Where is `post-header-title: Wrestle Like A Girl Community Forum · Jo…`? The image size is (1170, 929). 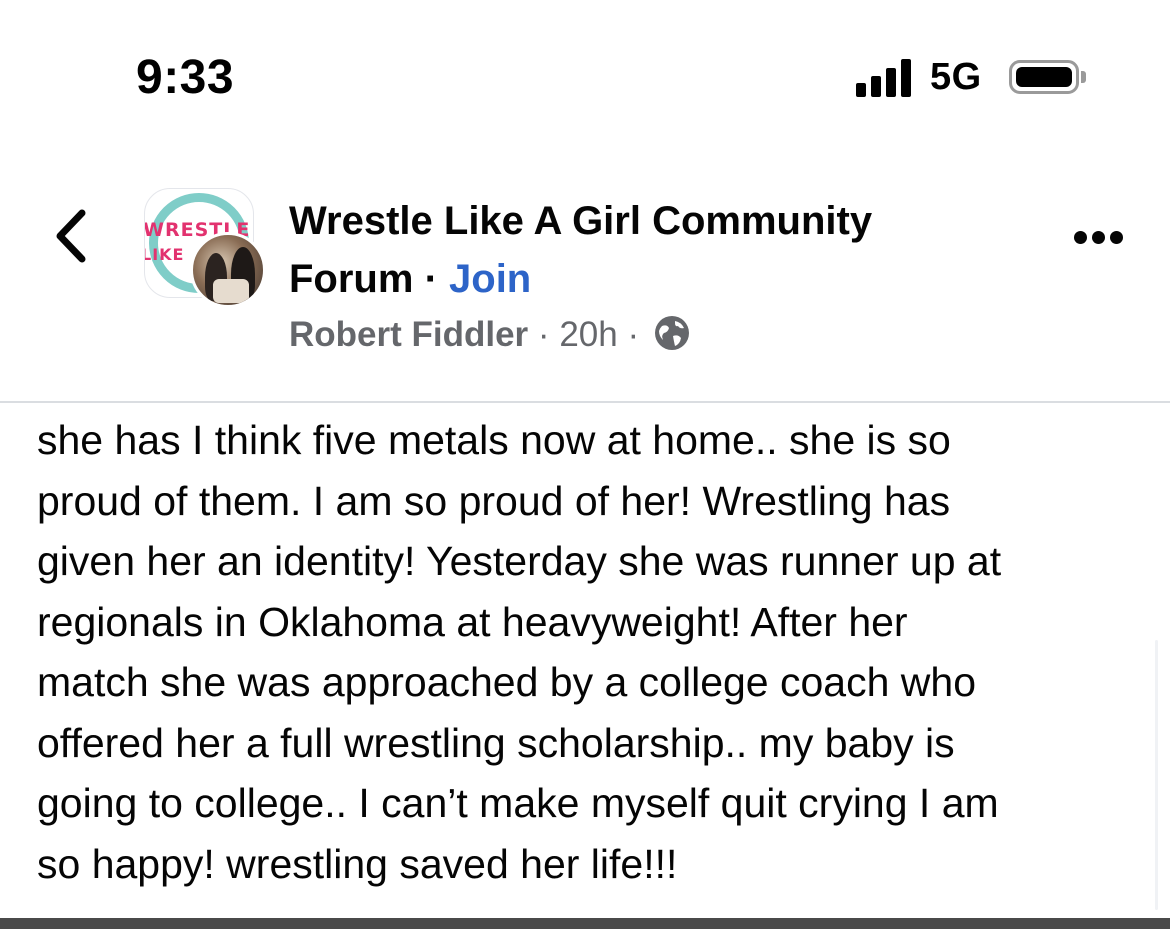 post-header-title: Wrestle Like A Girl Community Forum · Jo… is located at coordinates (639, 250).